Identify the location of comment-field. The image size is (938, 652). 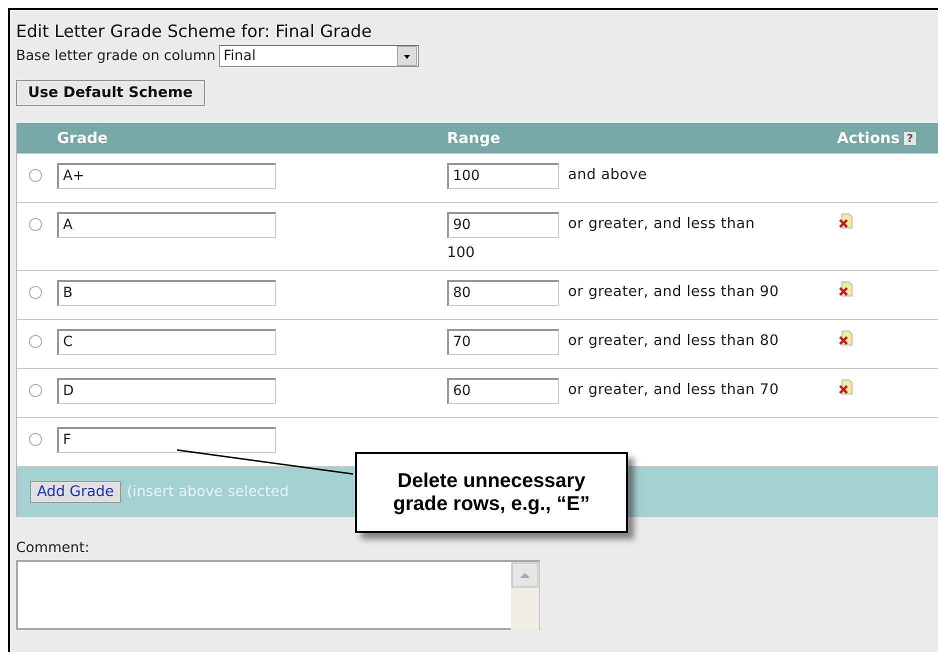
(278, 595).